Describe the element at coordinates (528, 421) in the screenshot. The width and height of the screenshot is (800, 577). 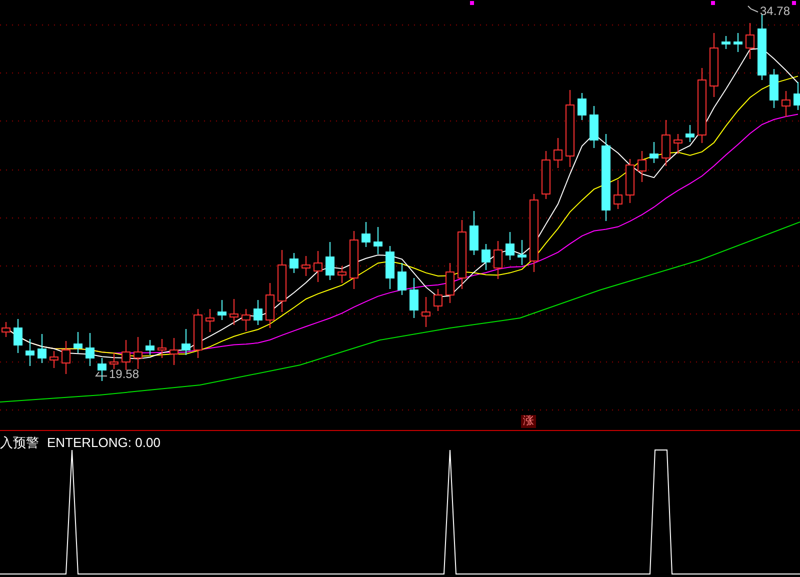
I see `rise-marker: 涨` at that location.